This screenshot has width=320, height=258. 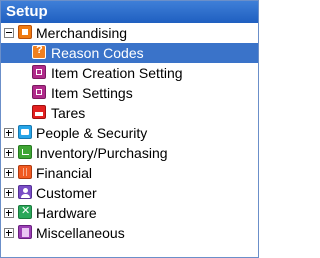 What do you see at coordinates (92, 93) in the screenshot?
I see `tree-item-label: Item Settings` at bounding box center [92, 93].